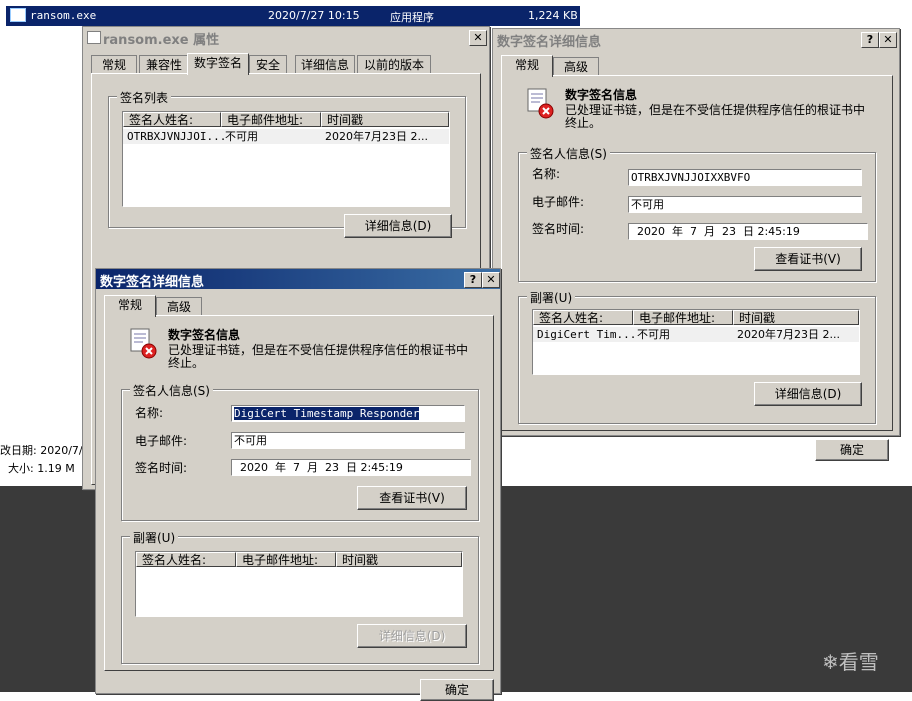 This screenshot has width=912, height=701. I want to click on tab-previous-versions: 以前的版本, so click(394, 64).